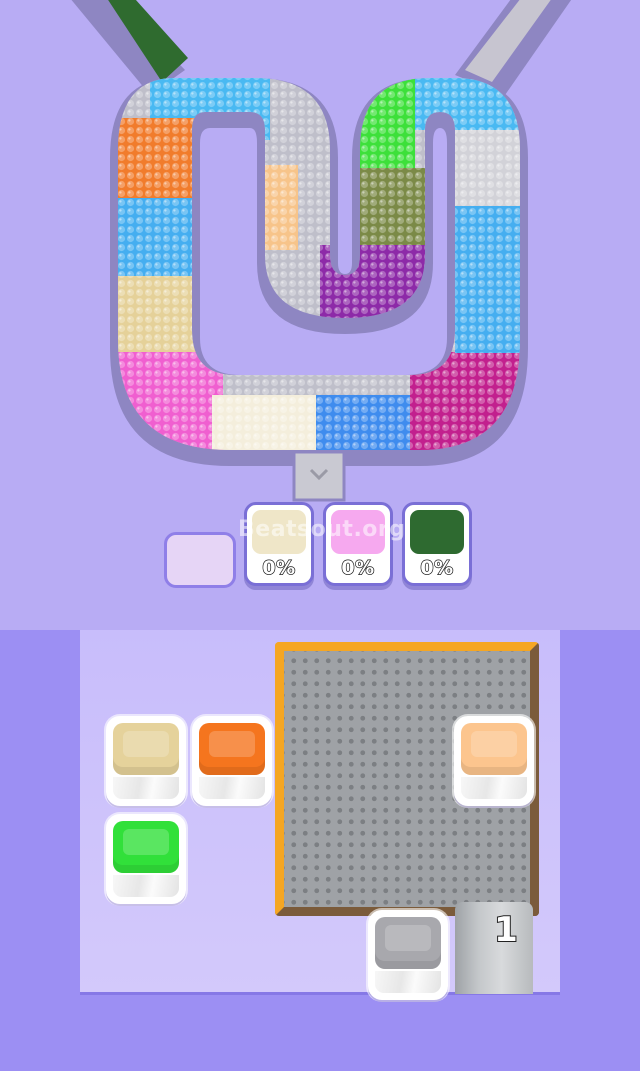 This screenshot has height=1071, width=640. I want to click on box-orange, so click(232, 761).